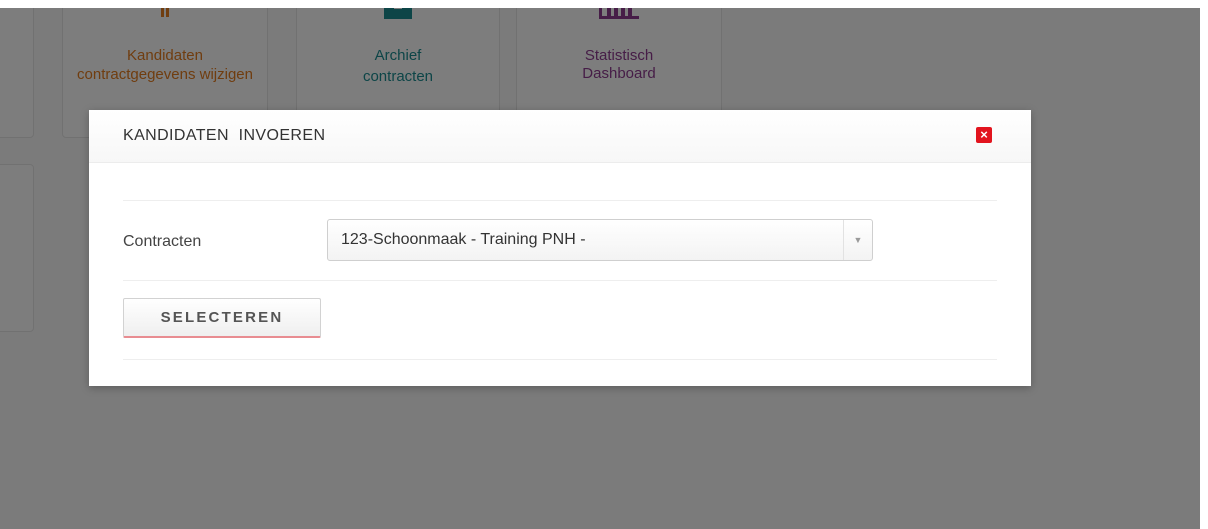 This screenshot has width=1208, height=529. I want to click on close-icon: ×, so click(984, 135).